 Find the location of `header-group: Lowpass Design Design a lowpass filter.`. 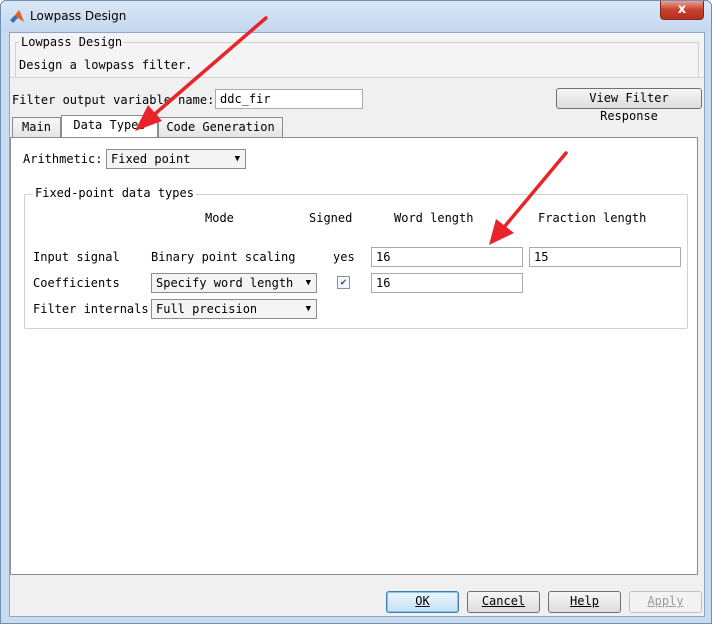

header-group: Lowpass Design Design a lowpass filter. is located at coordinates (357, 55).